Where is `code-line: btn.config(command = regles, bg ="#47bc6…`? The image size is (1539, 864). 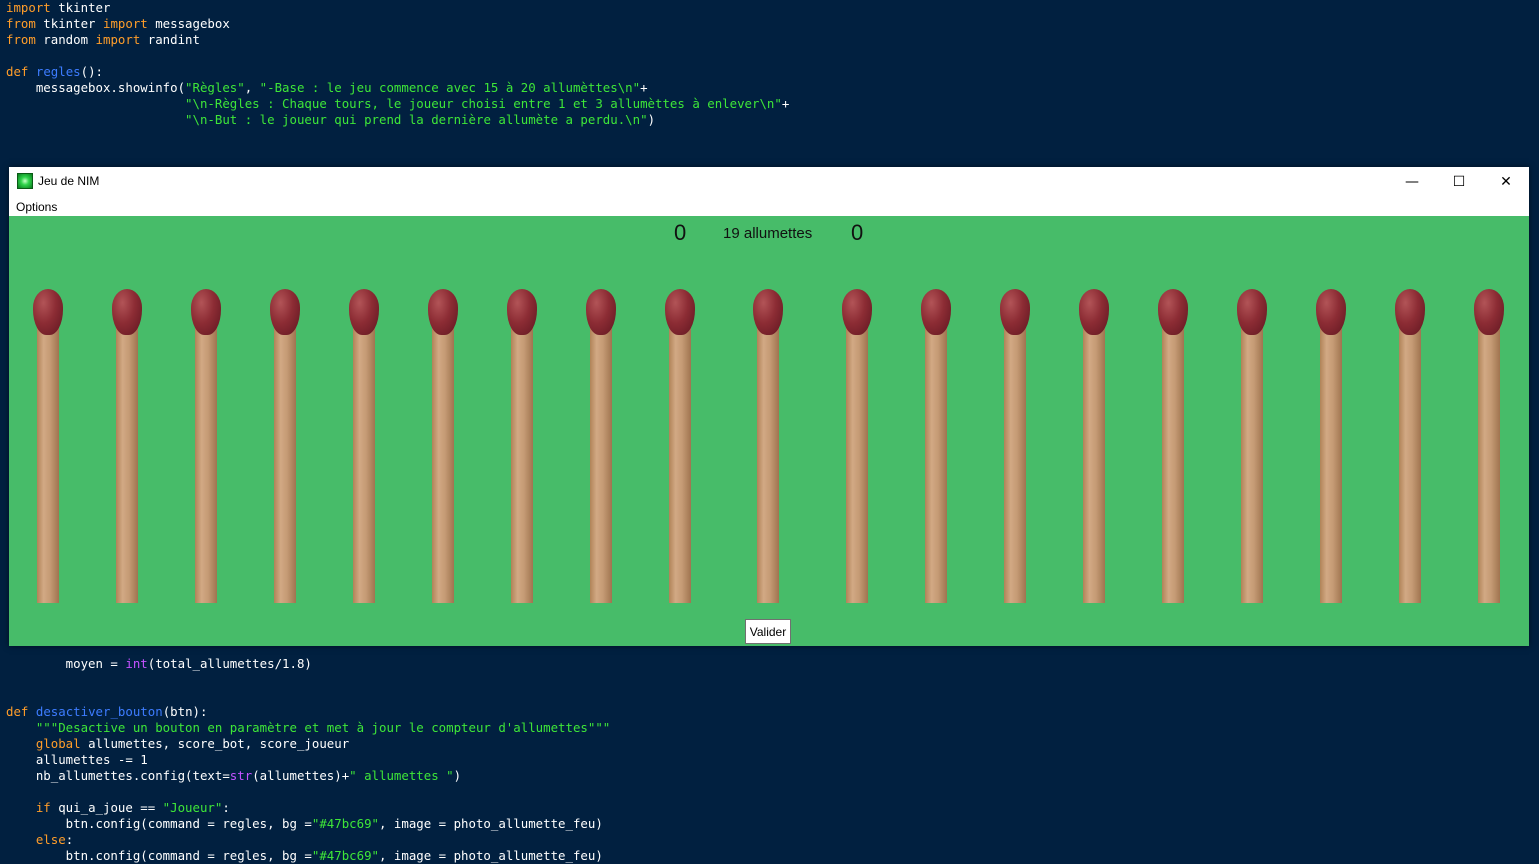 code-line: btn.config(command = regles, bg ="#47bc6… is located at coordinates (769, 856).